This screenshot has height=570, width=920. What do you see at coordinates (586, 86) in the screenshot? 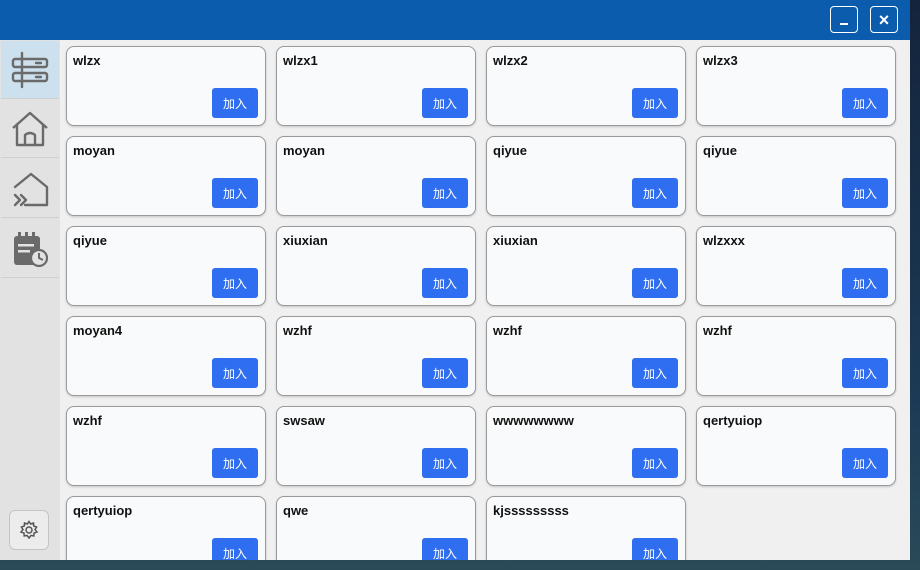
I see `room-card: wlzx2 加入` at bounding box center [586, 86].